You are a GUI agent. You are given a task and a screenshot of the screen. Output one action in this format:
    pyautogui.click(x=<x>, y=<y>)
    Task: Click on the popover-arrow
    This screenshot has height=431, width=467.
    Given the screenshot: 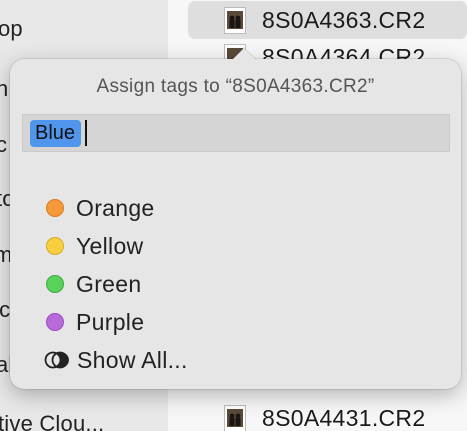 What is the action you would take?
    pyautogui.click(x=244, y=54)
    